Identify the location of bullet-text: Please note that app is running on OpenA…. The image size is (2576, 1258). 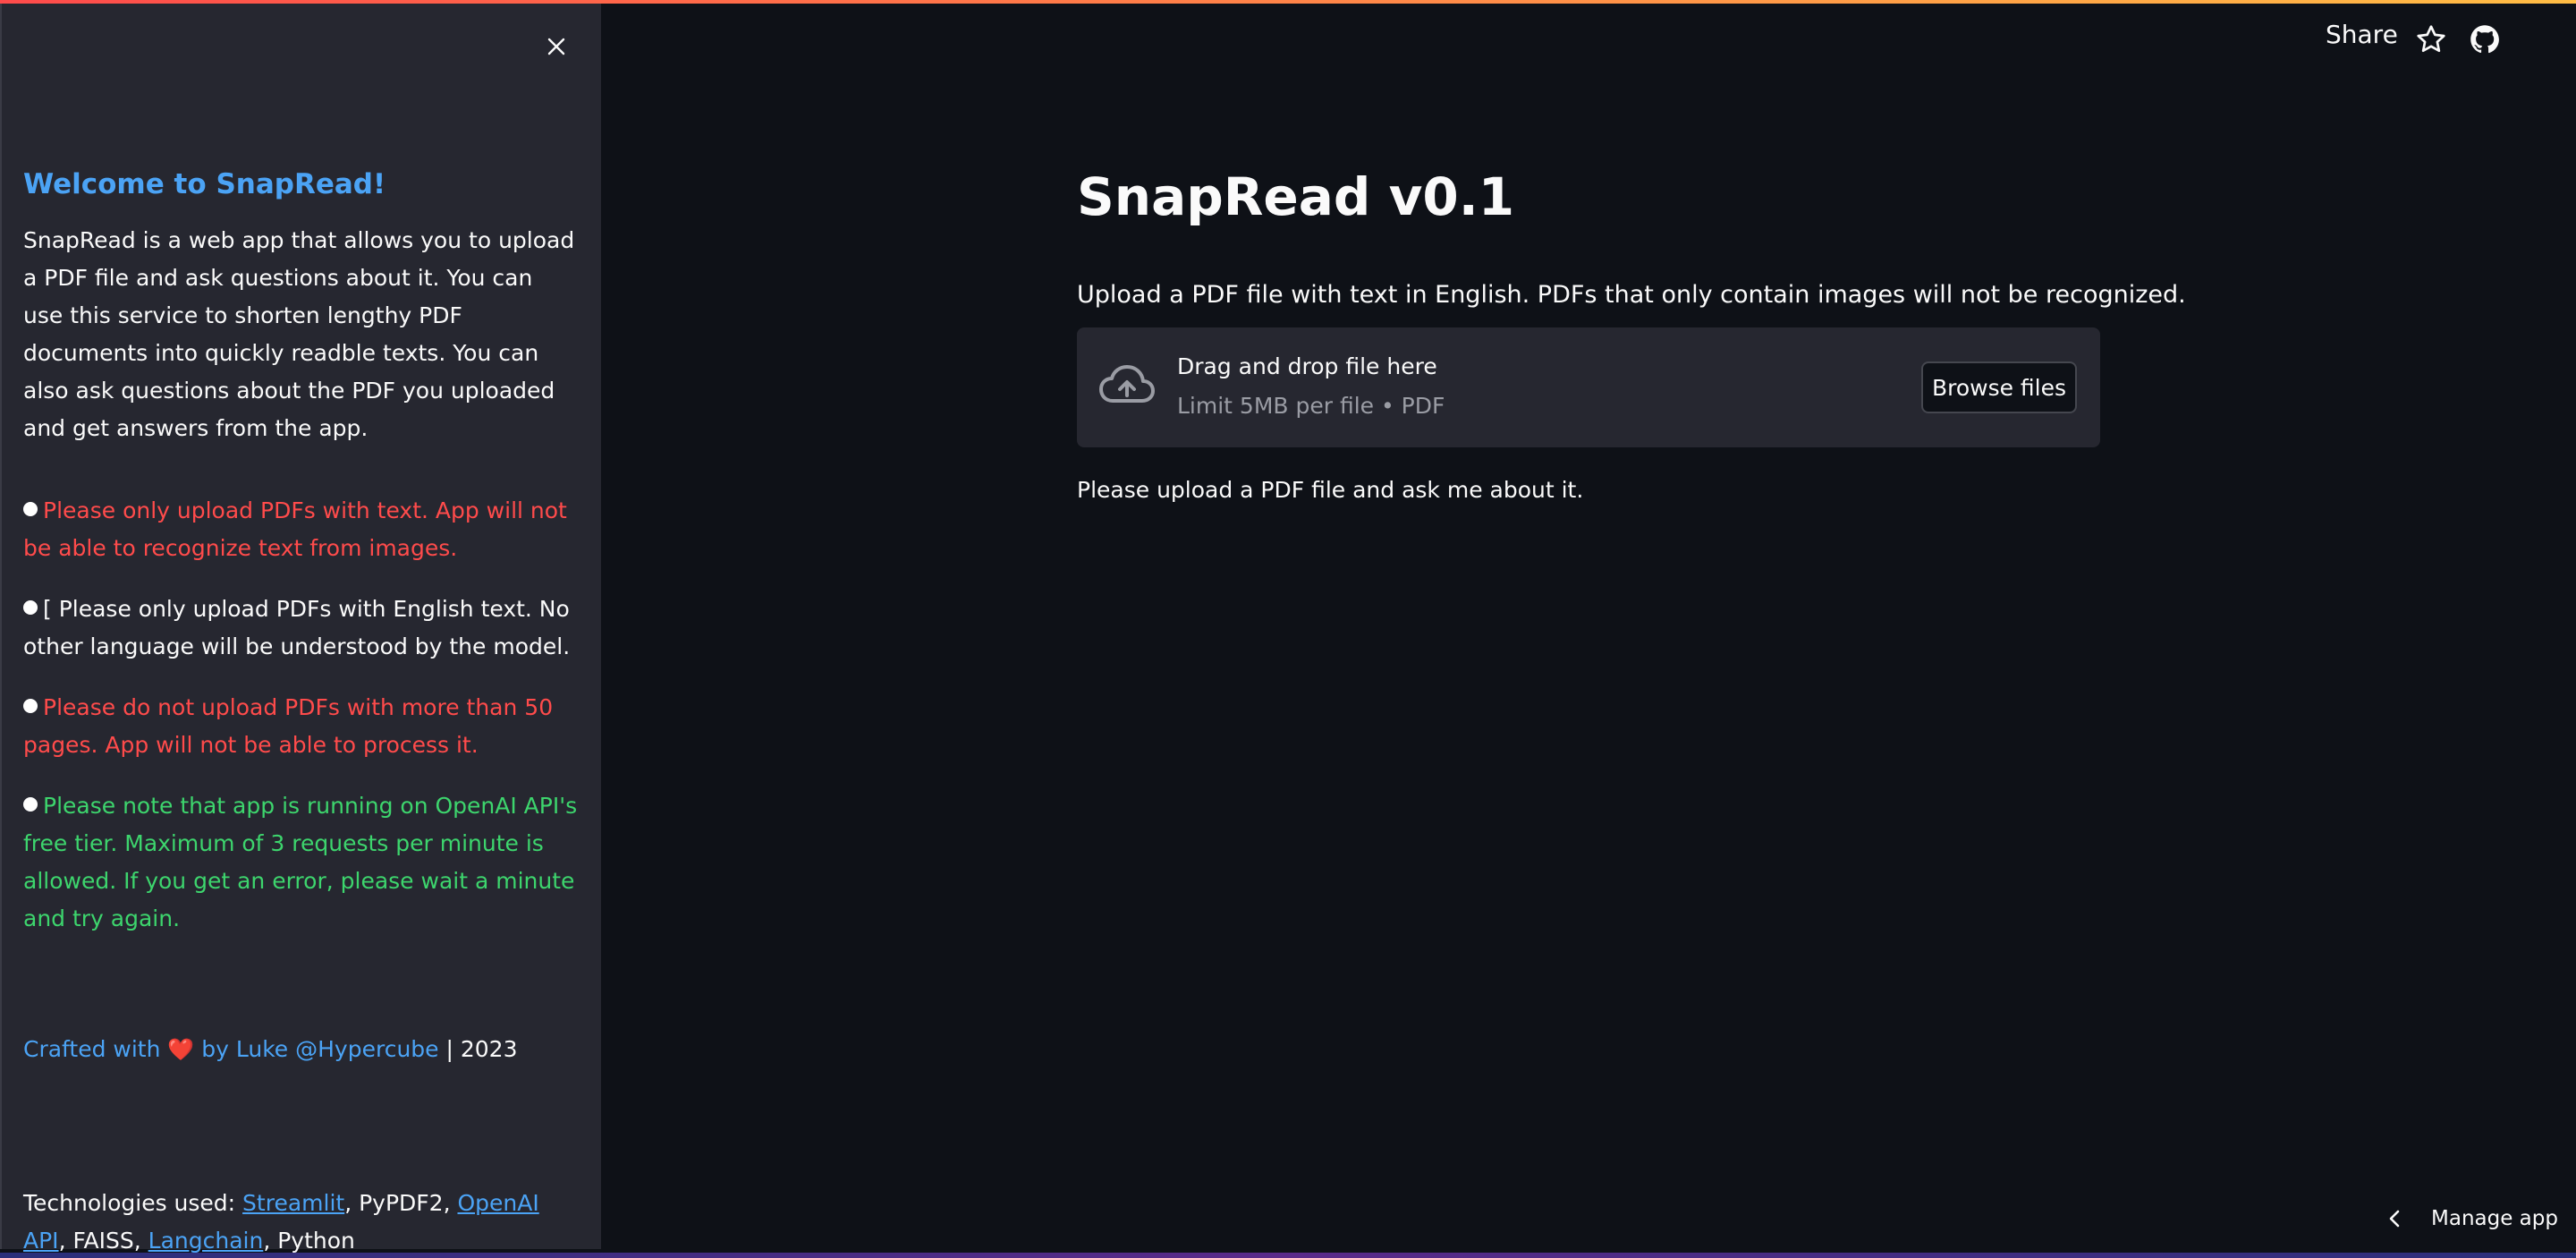
(300, 862).